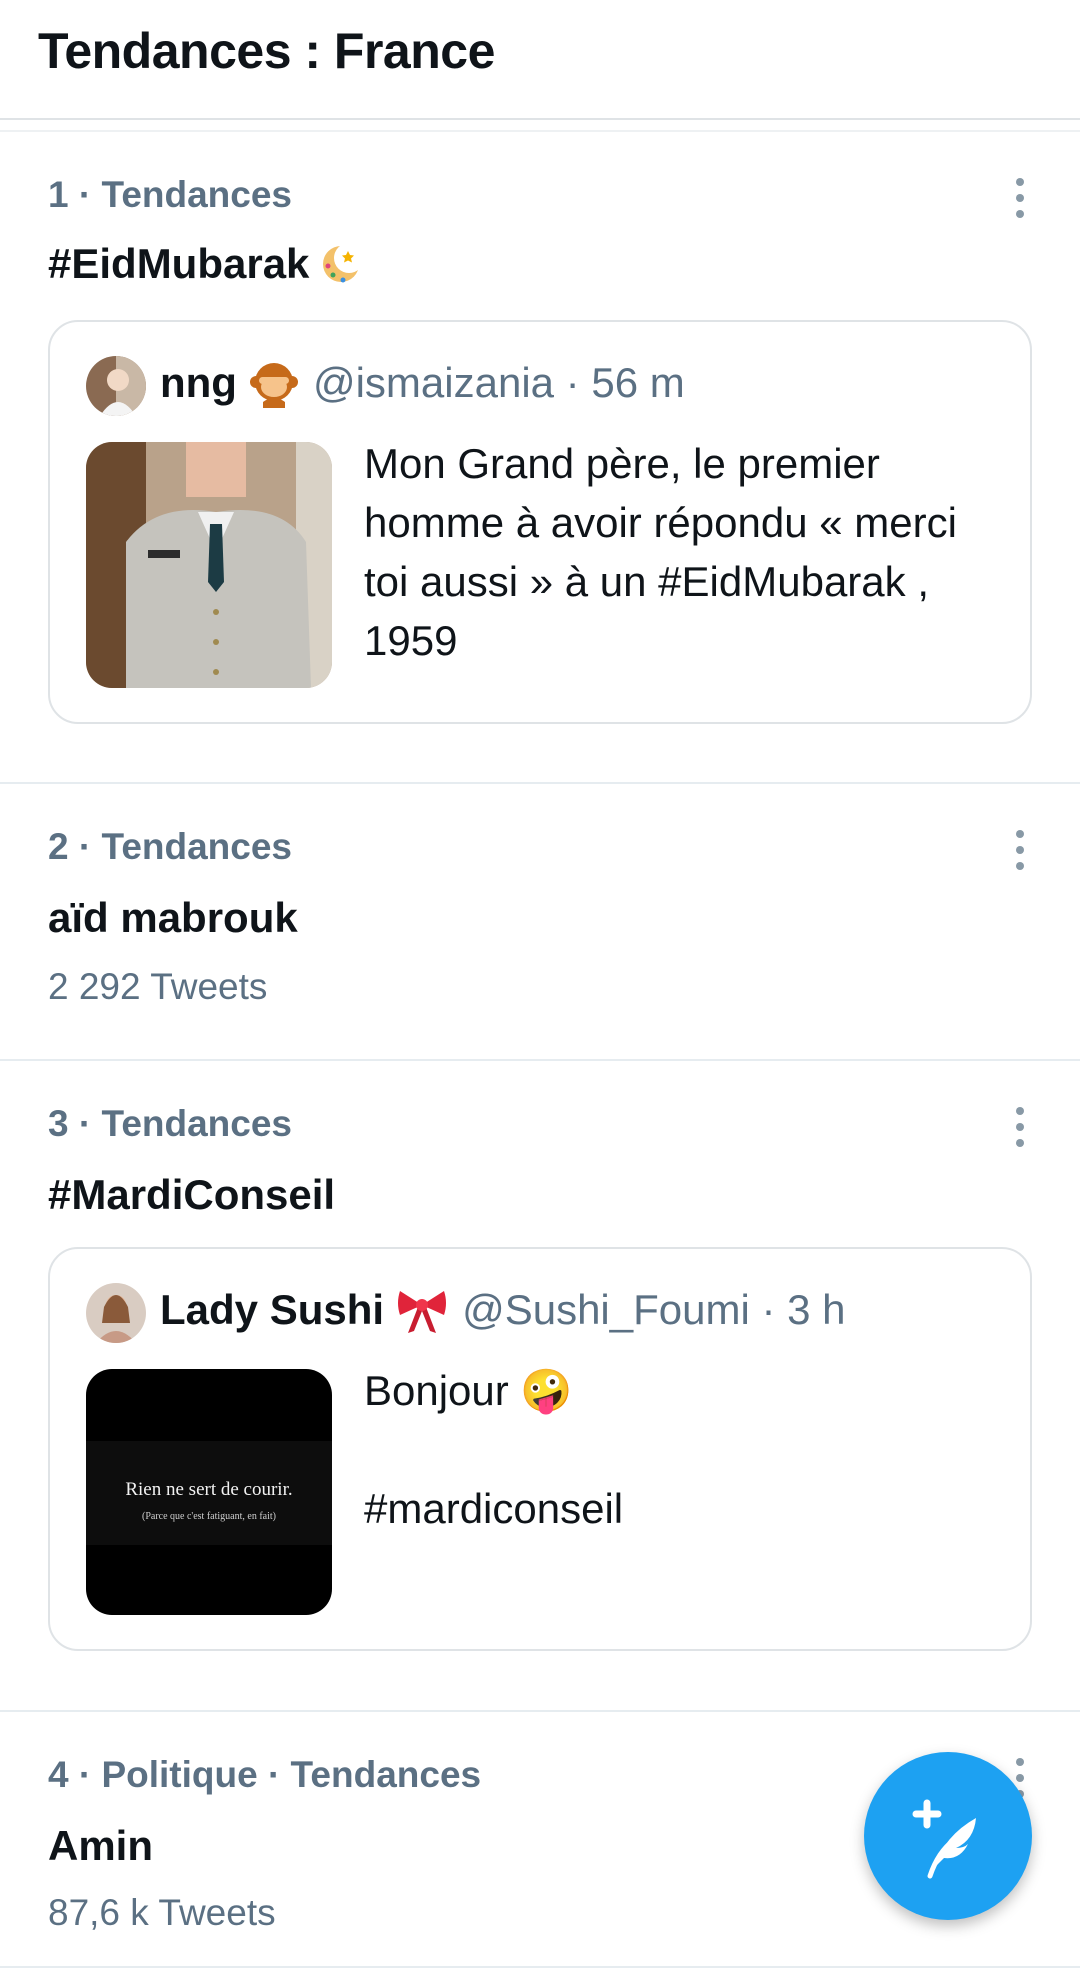 The height and width of the screenshot is (1977, 1080). I want to click on trend-meta: 2 · Tendances, so click(170, 846).